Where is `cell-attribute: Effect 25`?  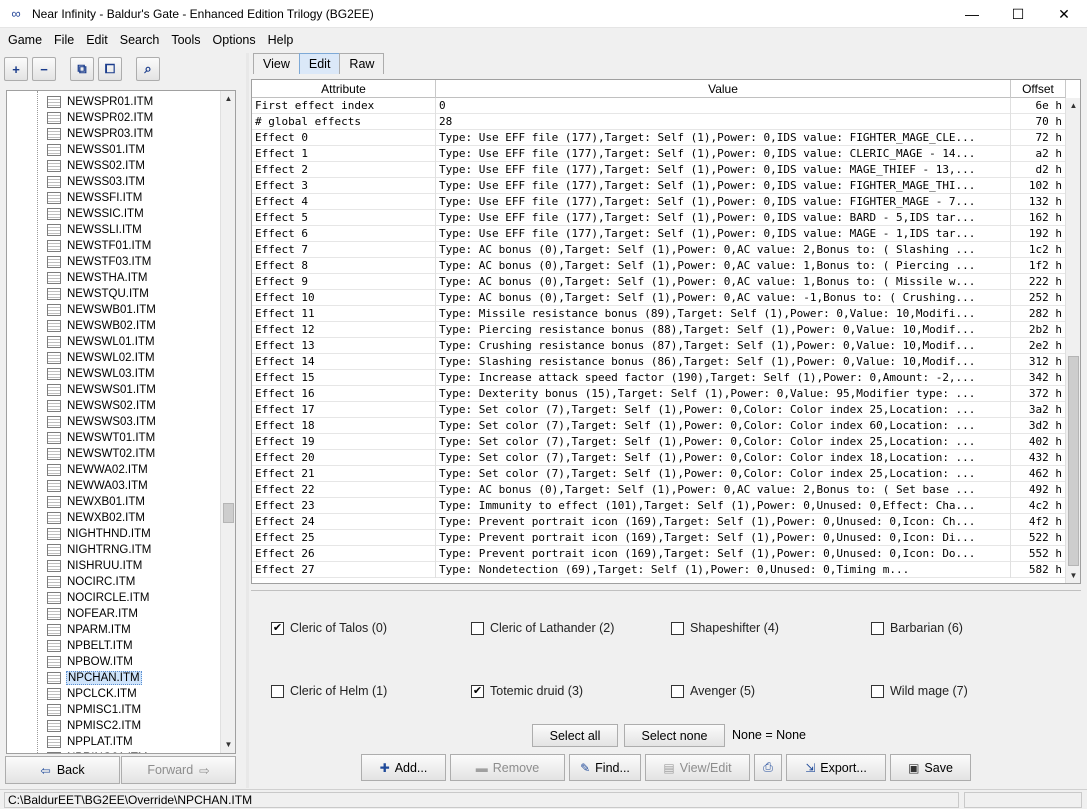
cell-attribute: Effect 25 is located at coordinates (344, 538).